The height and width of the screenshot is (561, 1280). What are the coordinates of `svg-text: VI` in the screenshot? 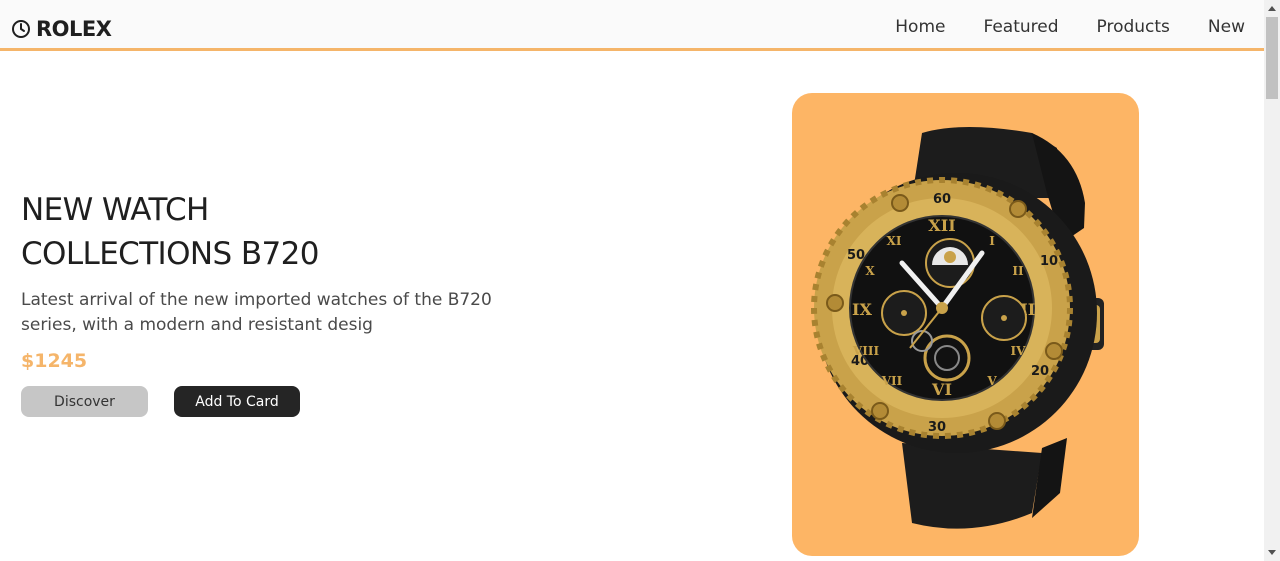 It's located at (941, 389).